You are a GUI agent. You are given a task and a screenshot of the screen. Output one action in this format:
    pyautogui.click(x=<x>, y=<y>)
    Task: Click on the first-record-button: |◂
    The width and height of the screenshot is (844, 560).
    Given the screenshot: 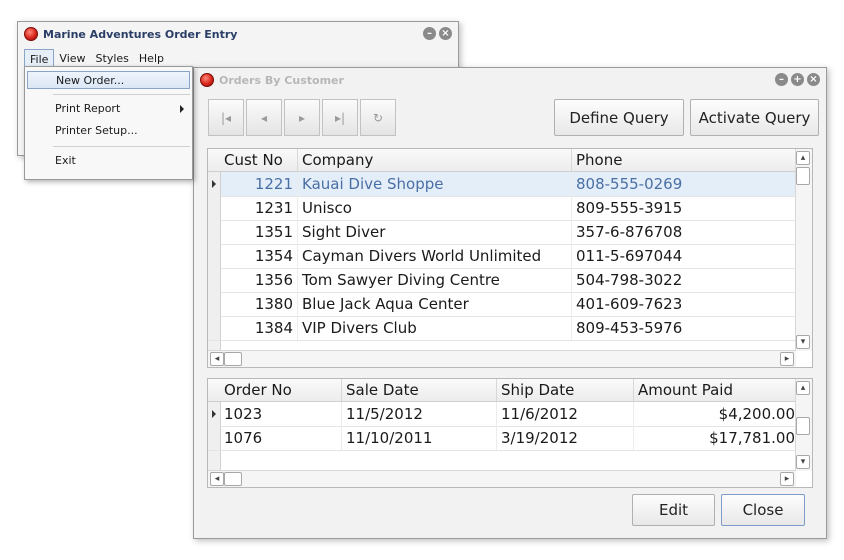 What is the action you would take?
    pyautogui.click(x=226, y=117)
    